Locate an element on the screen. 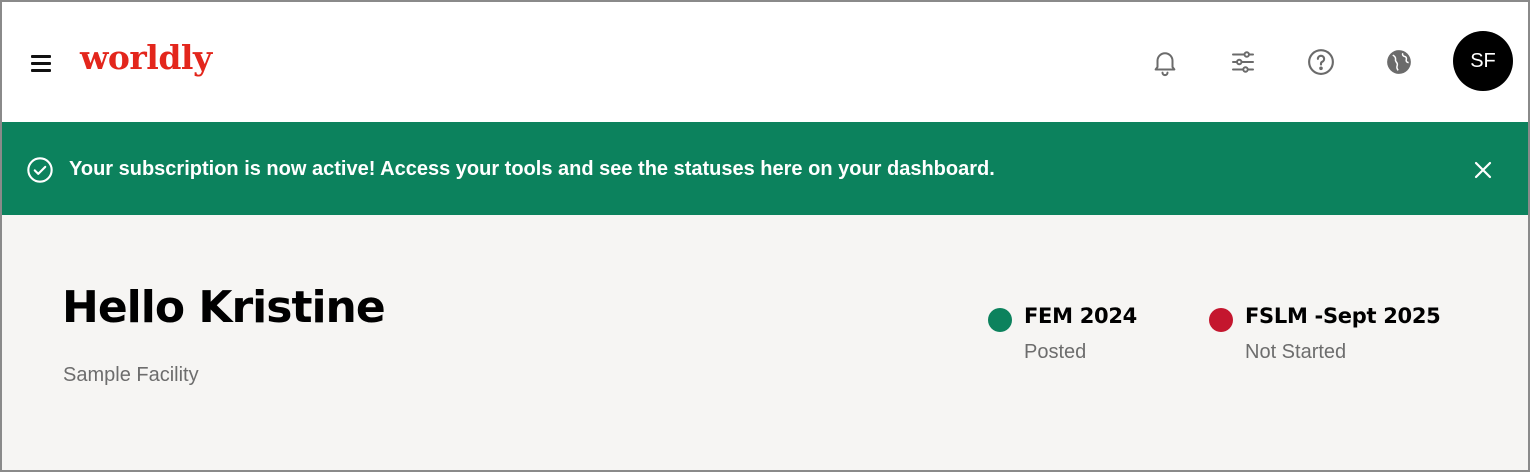 The height and width of the screenshot is (472, 1530). status-title: FSLM -Sept 2025 is located at coordinates (1343, 316).